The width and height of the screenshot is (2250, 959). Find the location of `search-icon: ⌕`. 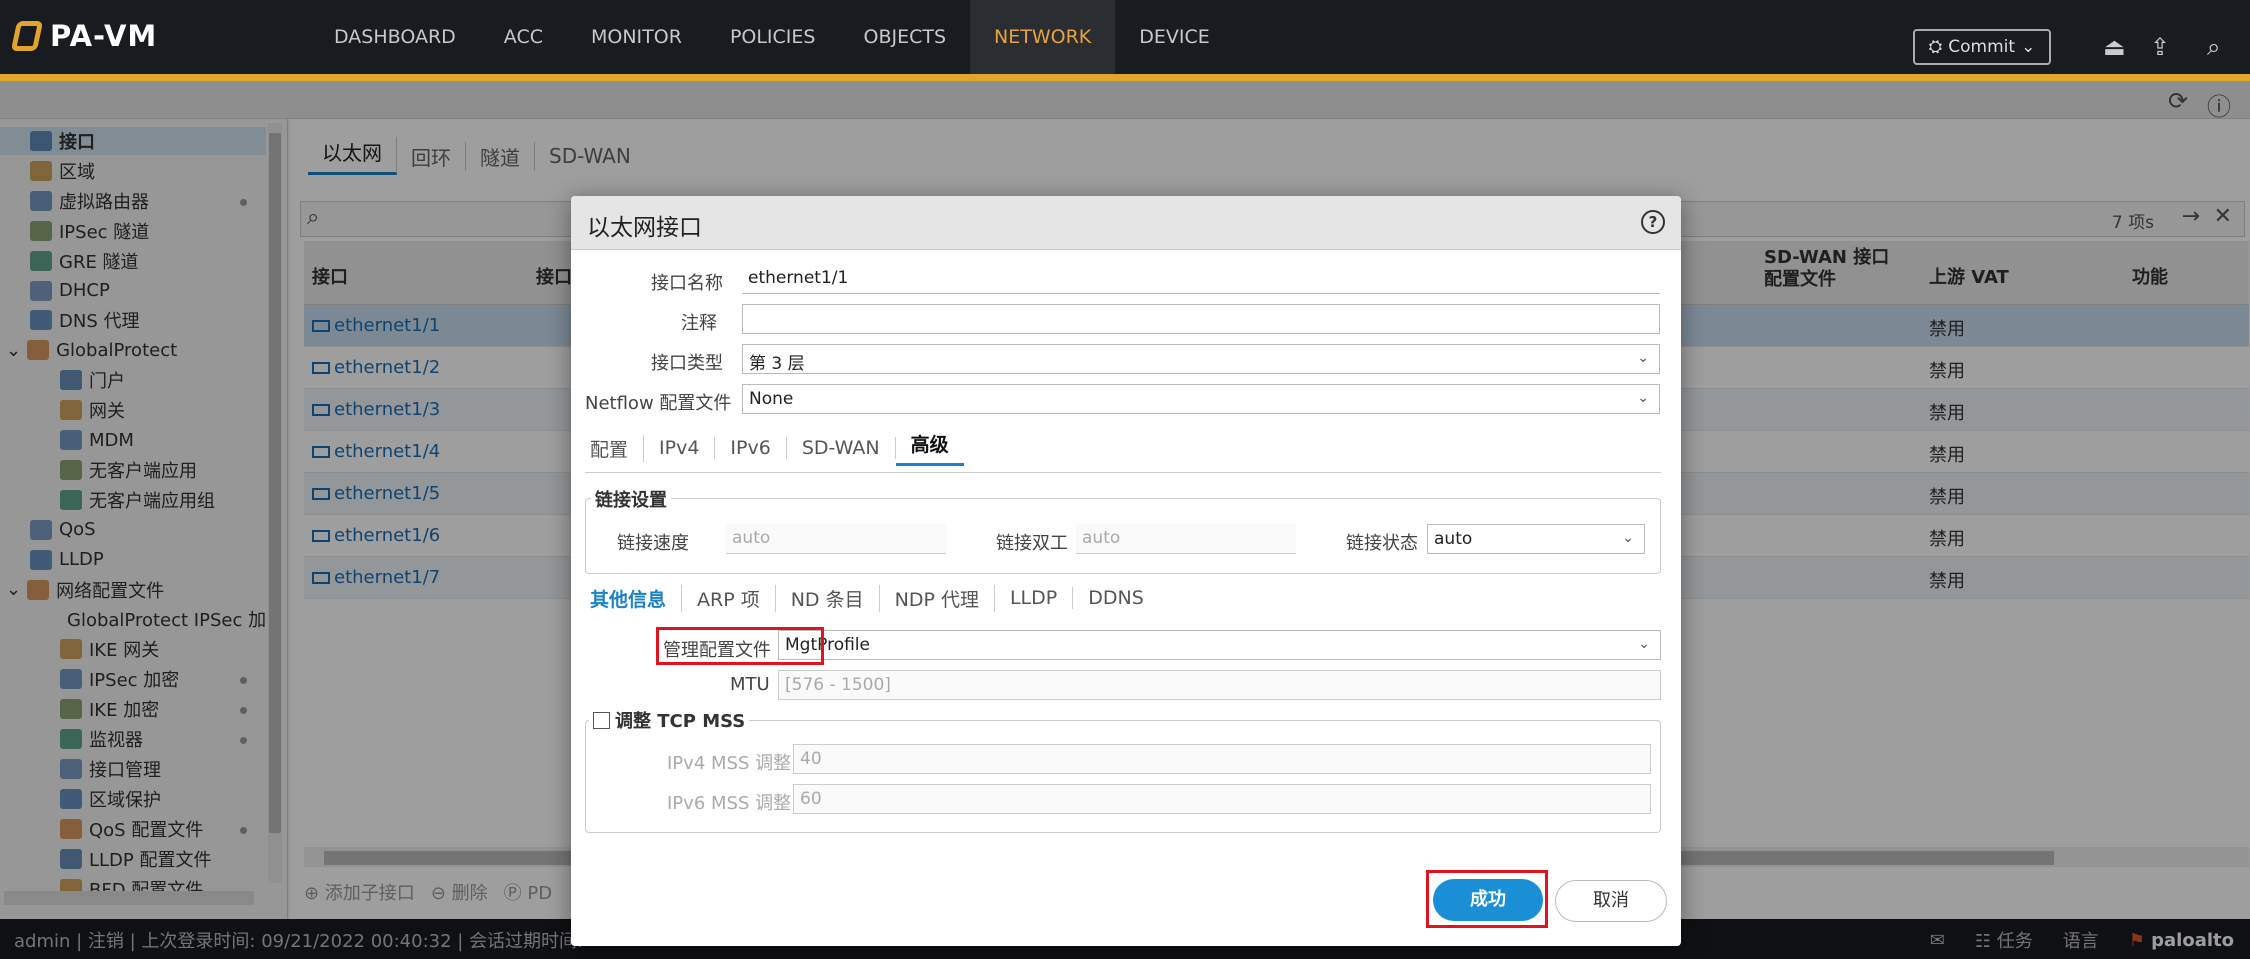

search-icon: ⌕ is located at coordinates (2213, 47).